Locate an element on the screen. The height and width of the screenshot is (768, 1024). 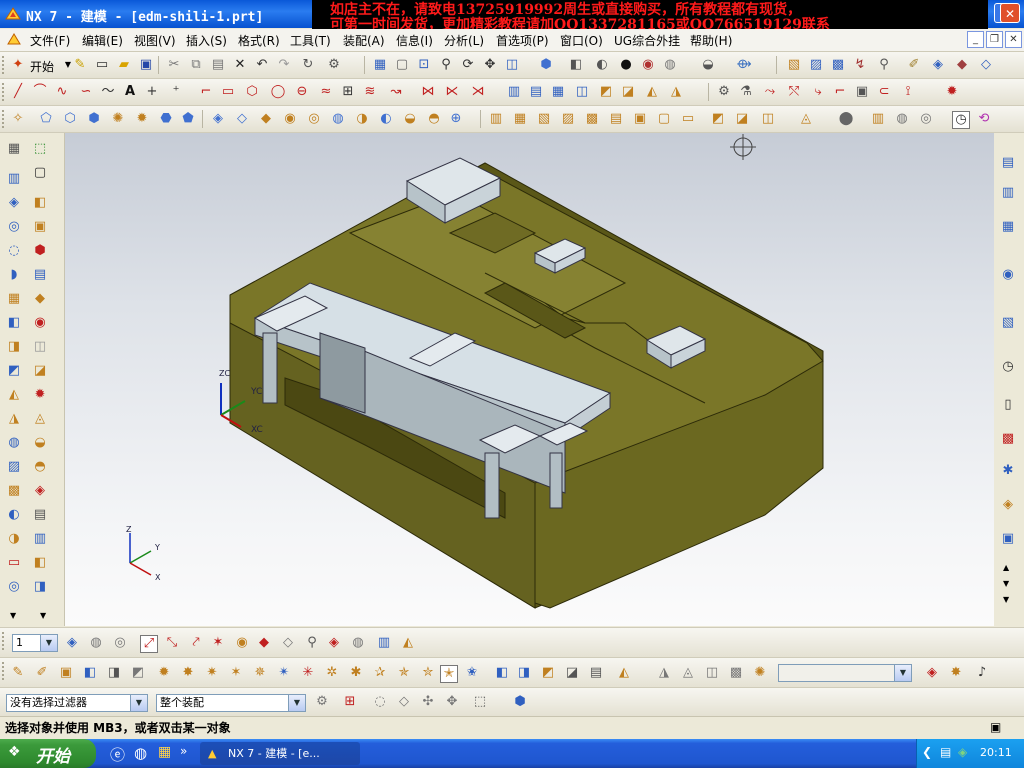
snap-icon-10: ◍ is located at coordinates (358, 643).